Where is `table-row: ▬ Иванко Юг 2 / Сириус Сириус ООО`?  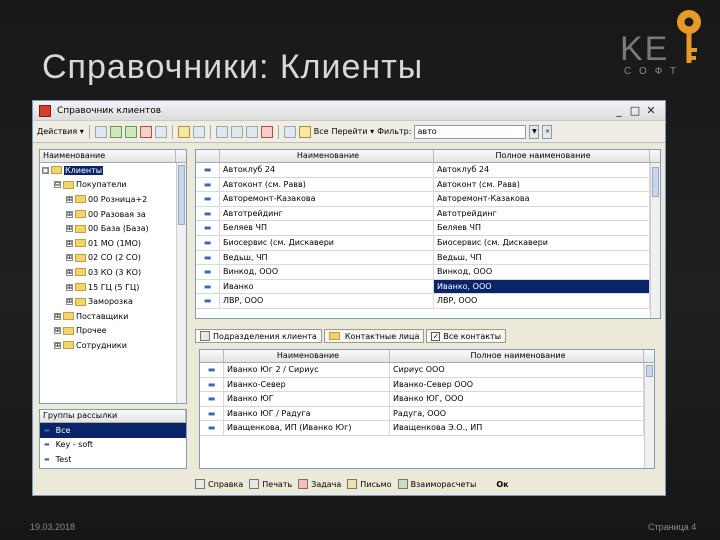
table-row: ▬ Иванко Юг 2 / Сириус Сириус ООО is located at coordinates (427, 370).